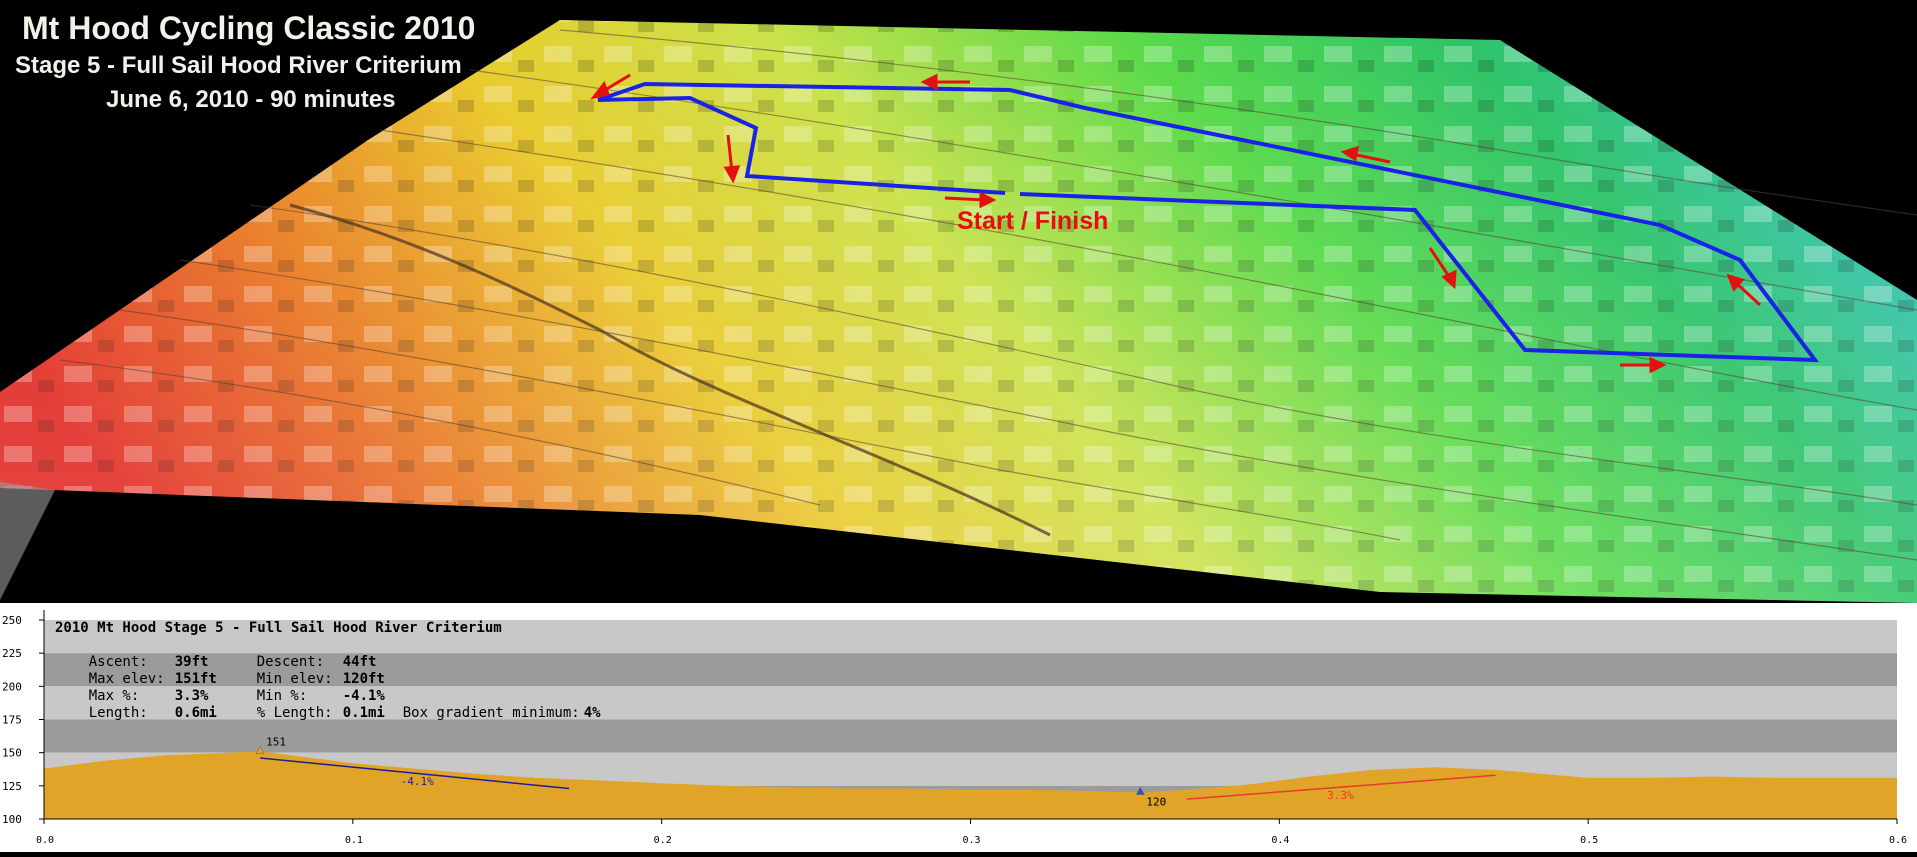 The height and width of the screenshot is (857, 1917). What do you see at coordinates (972, 840) in the screenshot?
I see `x-tick-label: 0.3` at bounding box center [972, 840].